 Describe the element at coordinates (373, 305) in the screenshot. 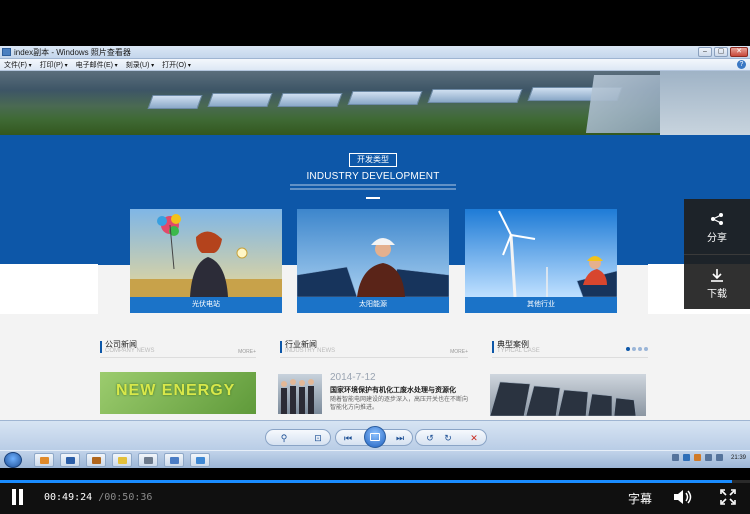

I see `card-label: 太阳能源` at that location.